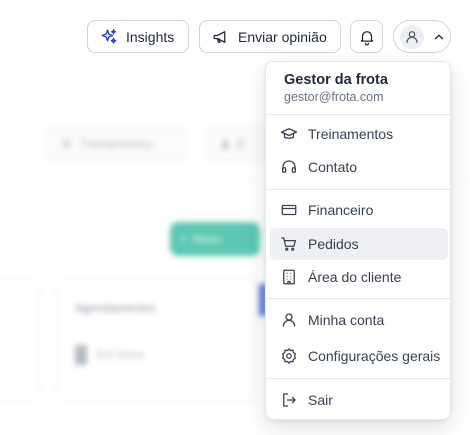 The height and width of the screenshot is (435, 470). Describe the element at coordinates (289, 277) in the screenshot. I see `building-icon` at that location.